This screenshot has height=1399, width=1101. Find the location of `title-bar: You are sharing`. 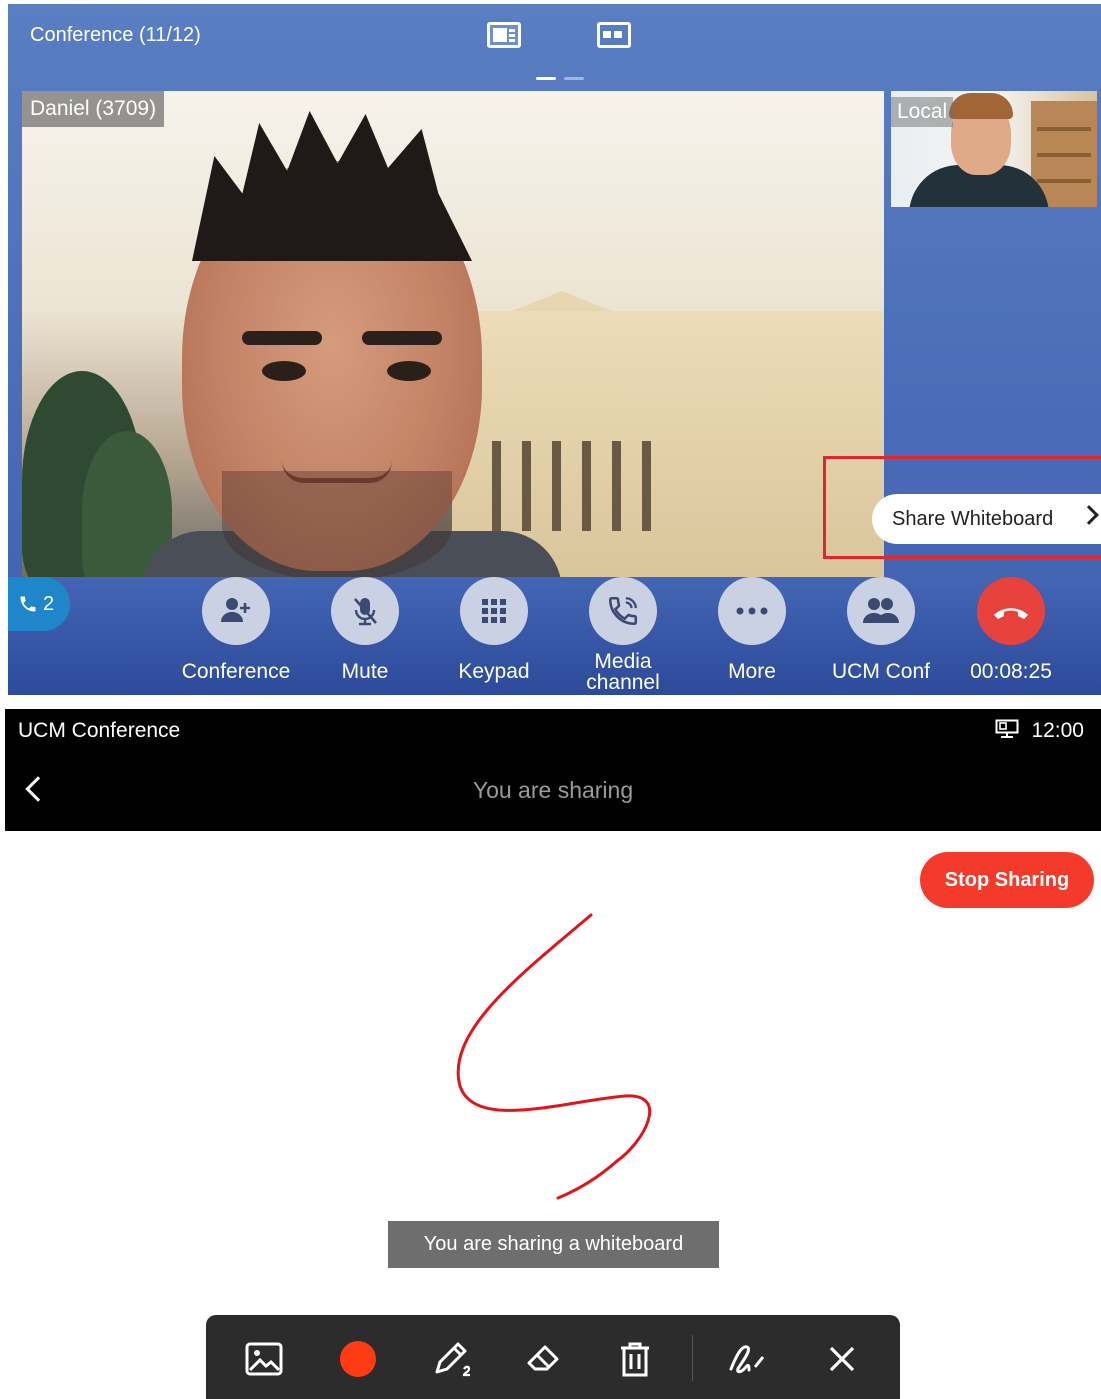

title-bar: You are sharing is located at coordinates (553, 791).